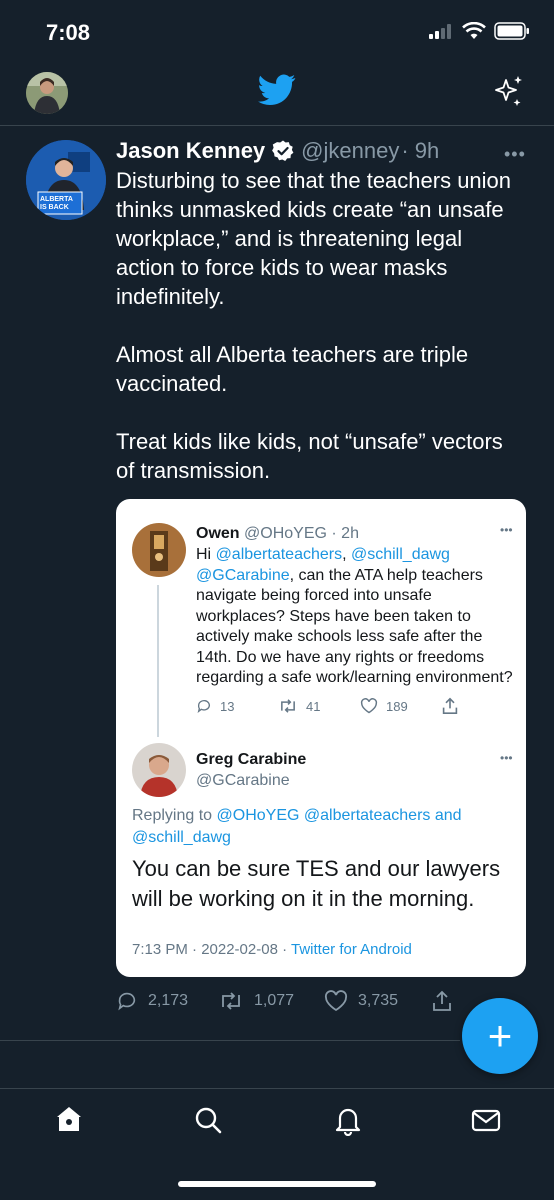 This screenshot has height=1200, width=554. I want to click on owen-text-comma: ,, so click(346, 554).